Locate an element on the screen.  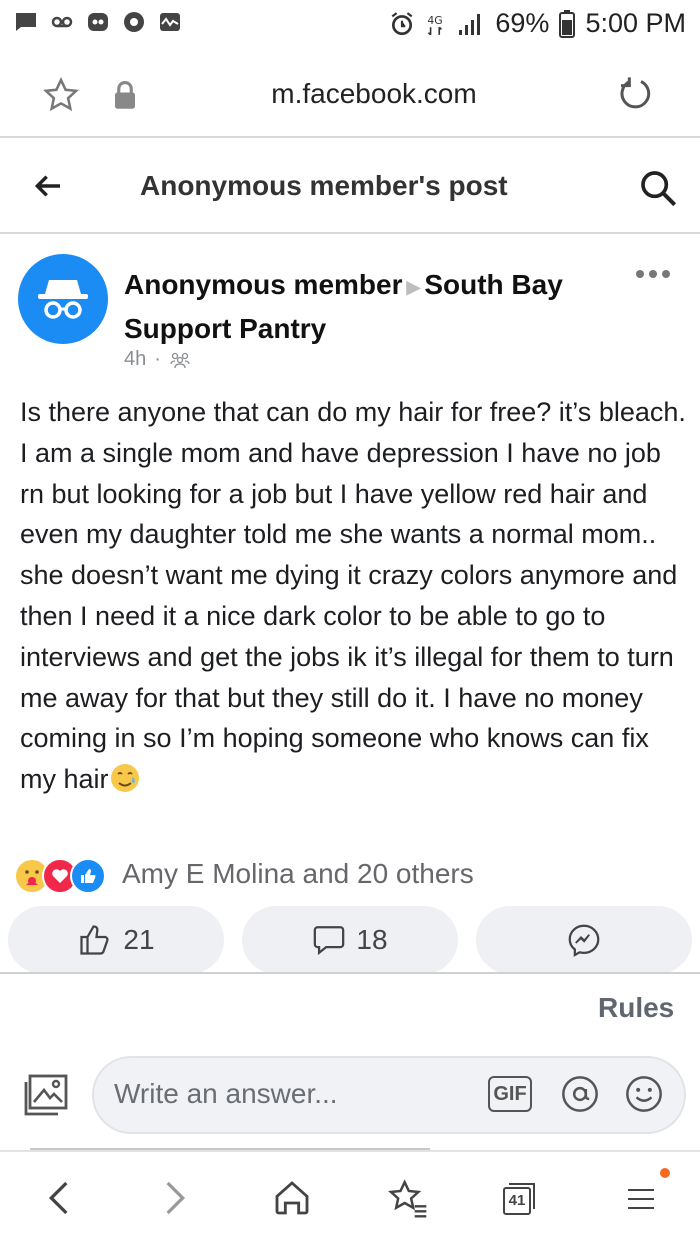
bookmarks-icon is located at coordinates (408, 1198).